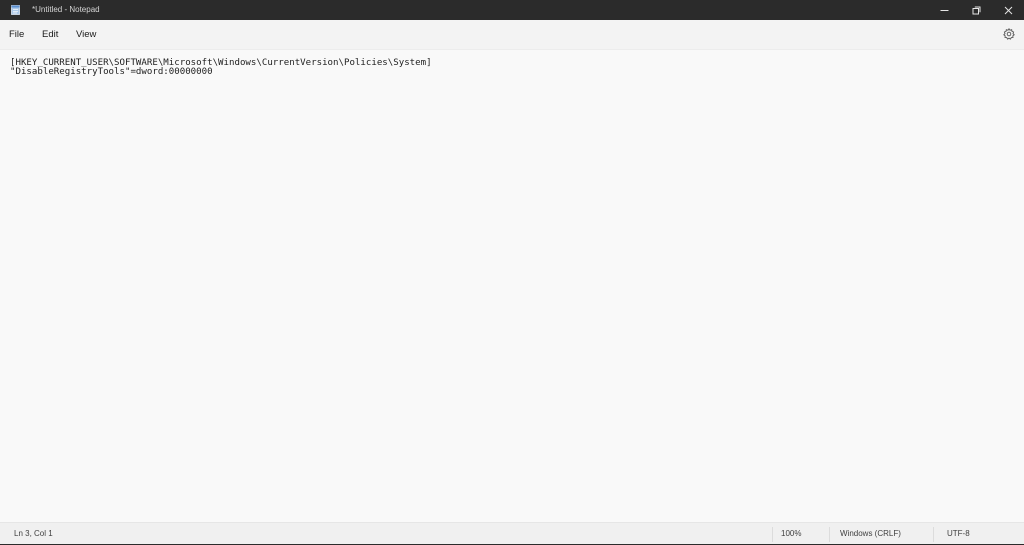  Describe the element at coordinates (512, 10) in the screenshot. I see `title-bar: *Untitled - Notepad` at that location.